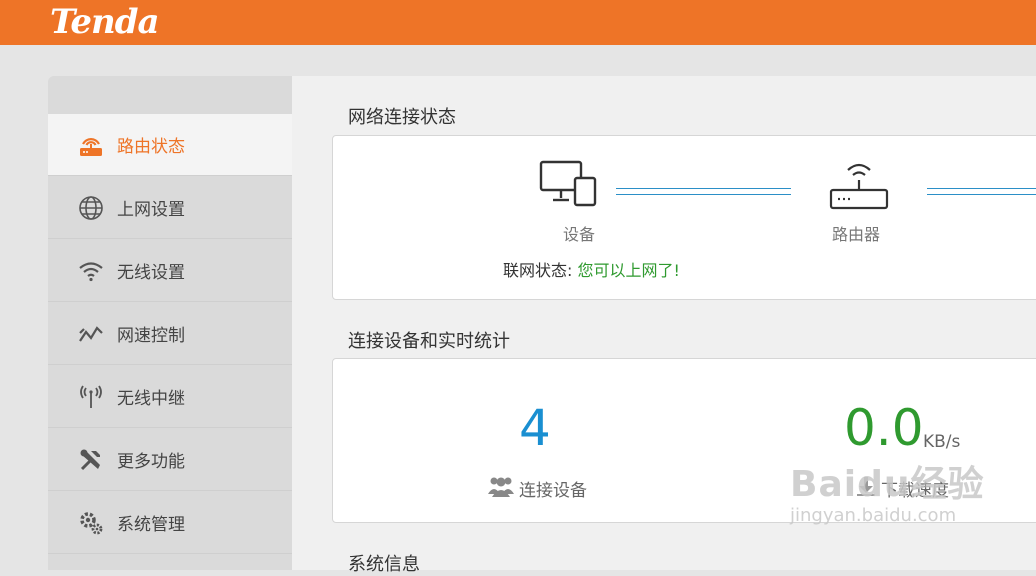 This screenshot has width=1036, height=576. I want to click on tenda-logo: Tenda, so click(105, 22).